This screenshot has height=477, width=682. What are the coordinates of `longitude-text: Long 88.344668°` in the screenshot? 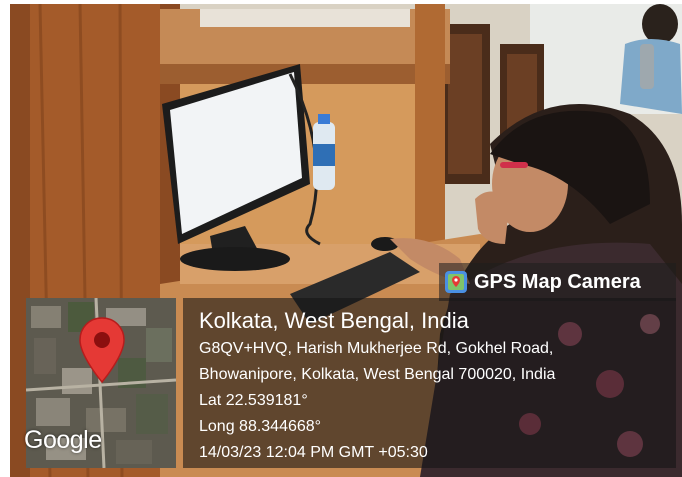 It's located at (260, 426).